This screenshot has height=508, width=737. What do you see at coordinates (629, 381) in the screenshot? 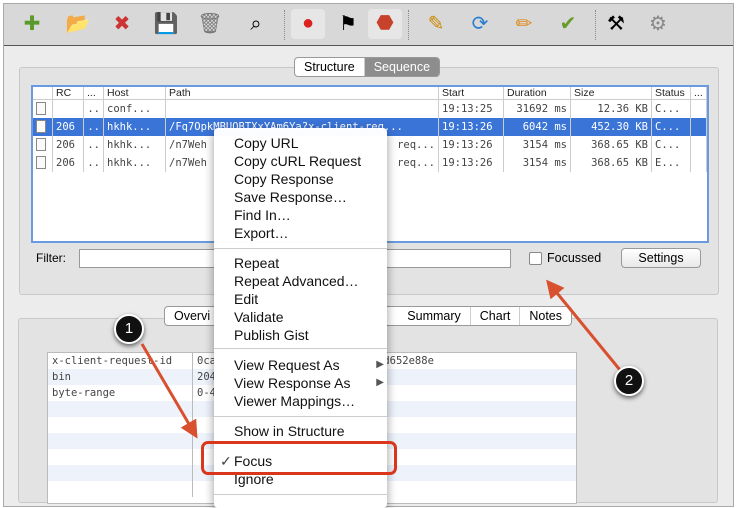
I see `step-badge-2: 2` at bounding box center [629, 381].